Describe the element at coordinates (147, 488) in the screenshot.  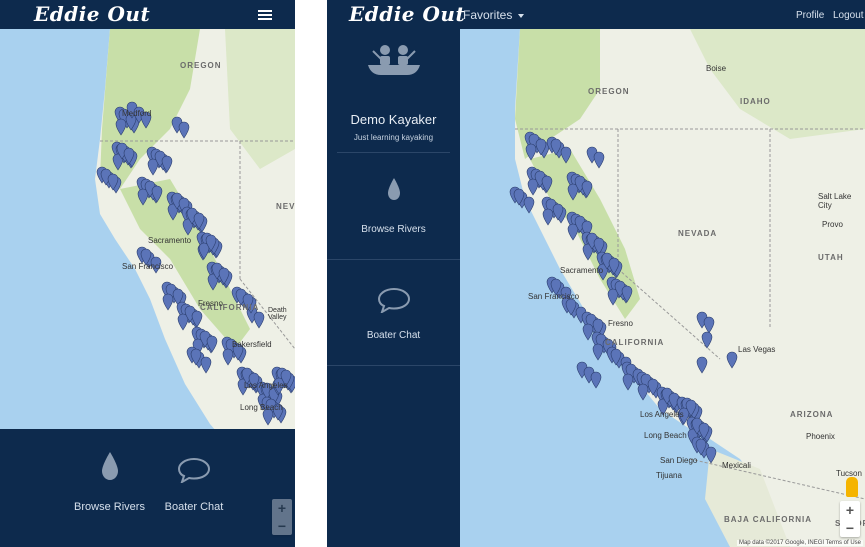
I see `mobile-footer-nav: Browse Rivers Boater Chat + −` at that location.